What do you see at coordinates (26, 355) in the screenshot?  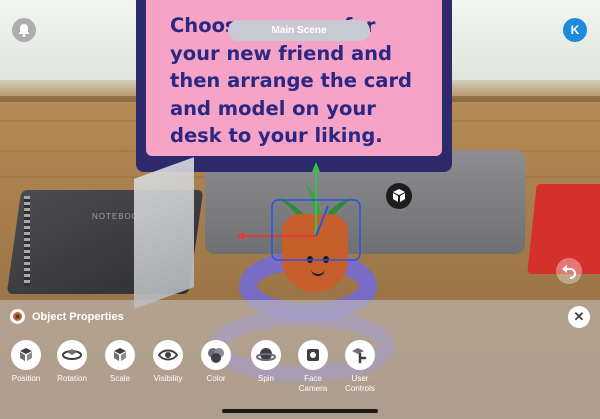 I see `position-cube-icon` at bounding box center [26, 355].